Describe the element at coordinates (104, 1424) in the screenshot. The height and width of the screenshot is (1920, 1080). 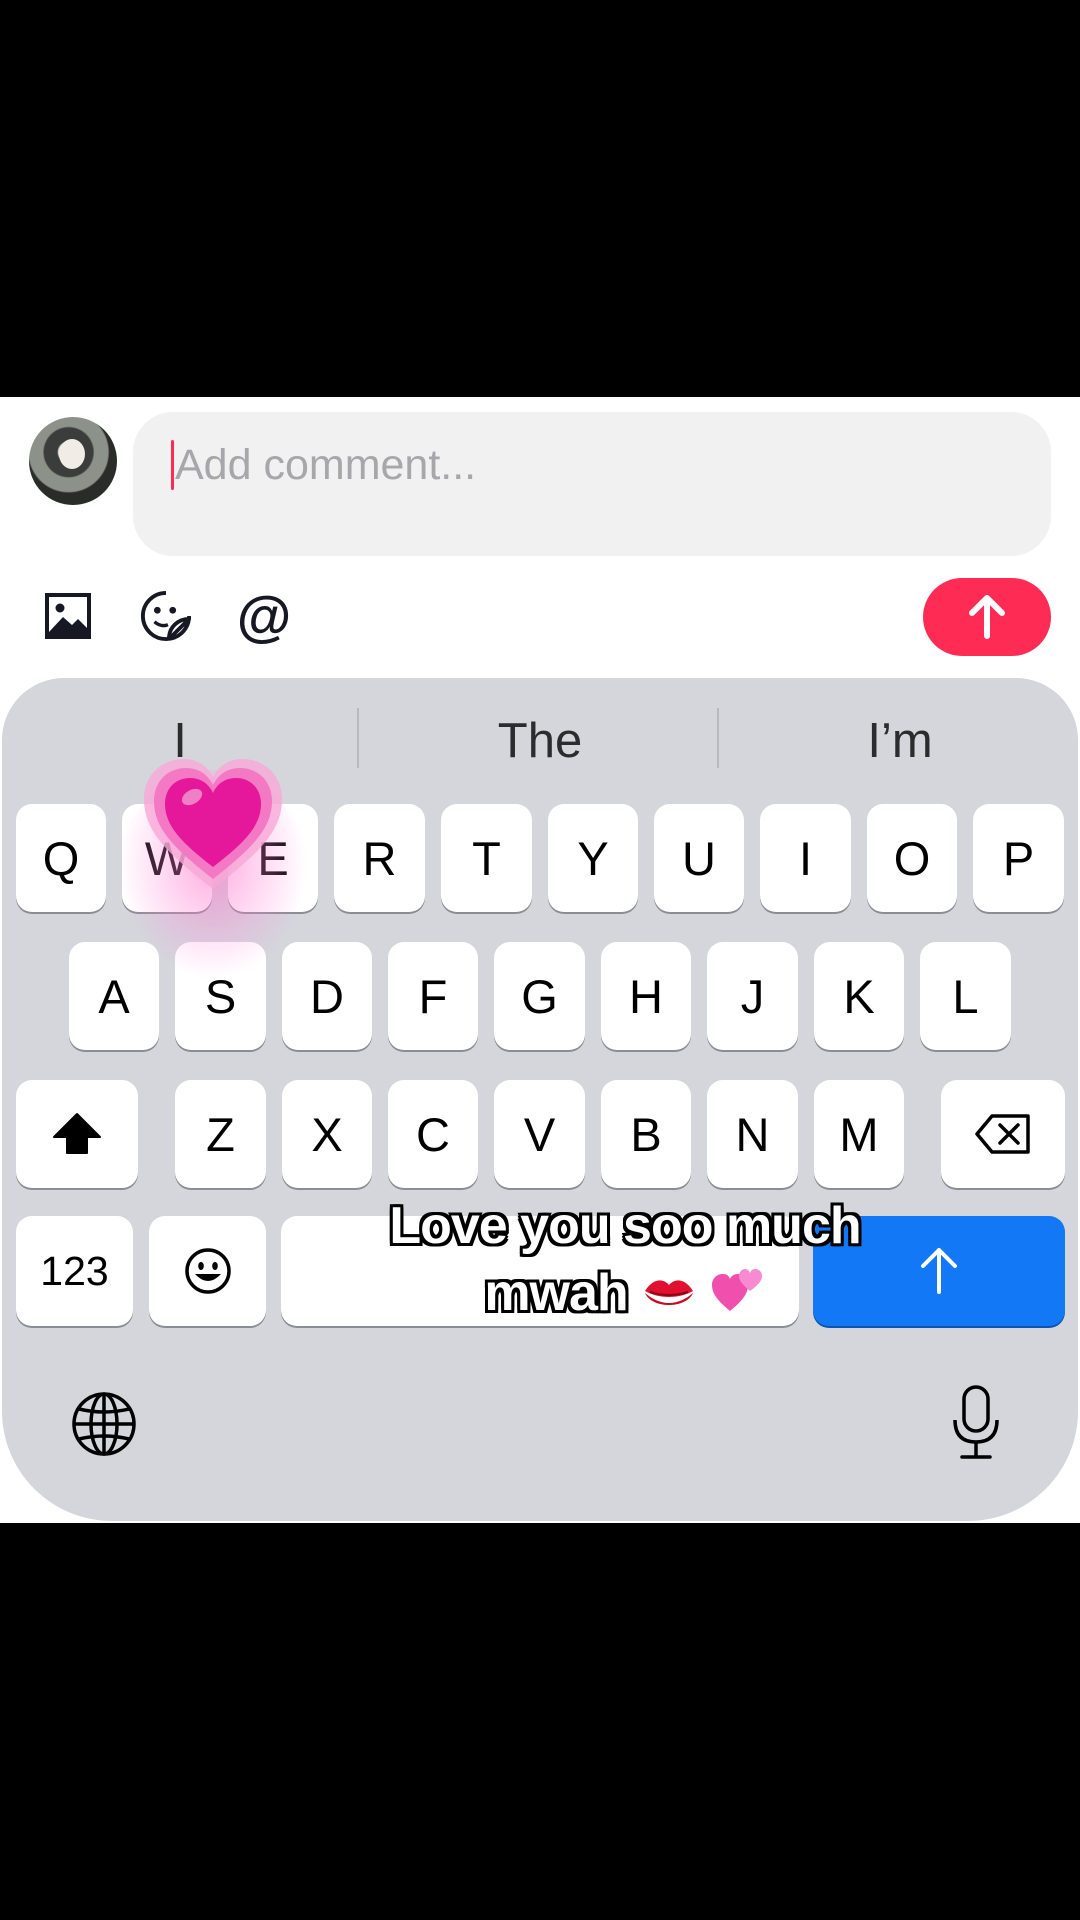
I see `globe-icon` at that location.